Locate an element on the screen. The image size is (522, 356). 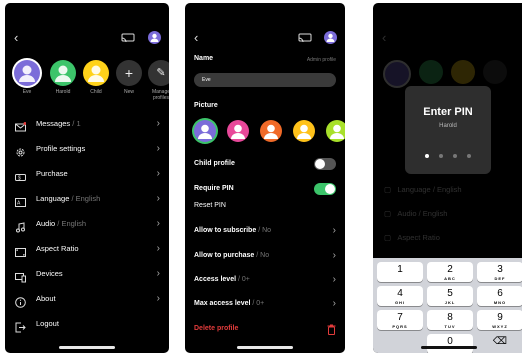
menu-item-label: Logout is located at coordinates (47, 323).